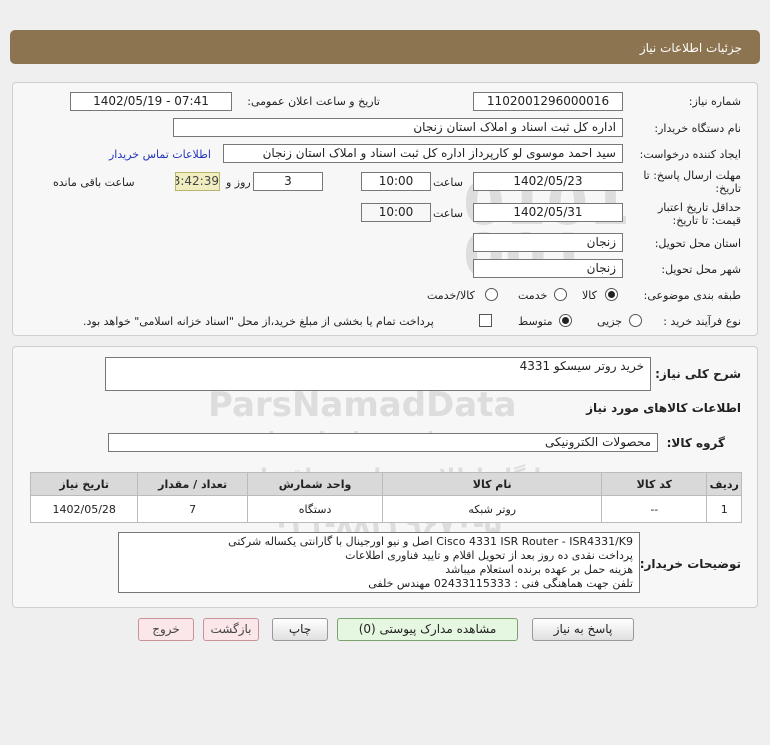 The height and width of the screenshot is (745, 770). I want to click on announce-datetime-field: 1402/05/19 - 07:41, so click(151, 101).